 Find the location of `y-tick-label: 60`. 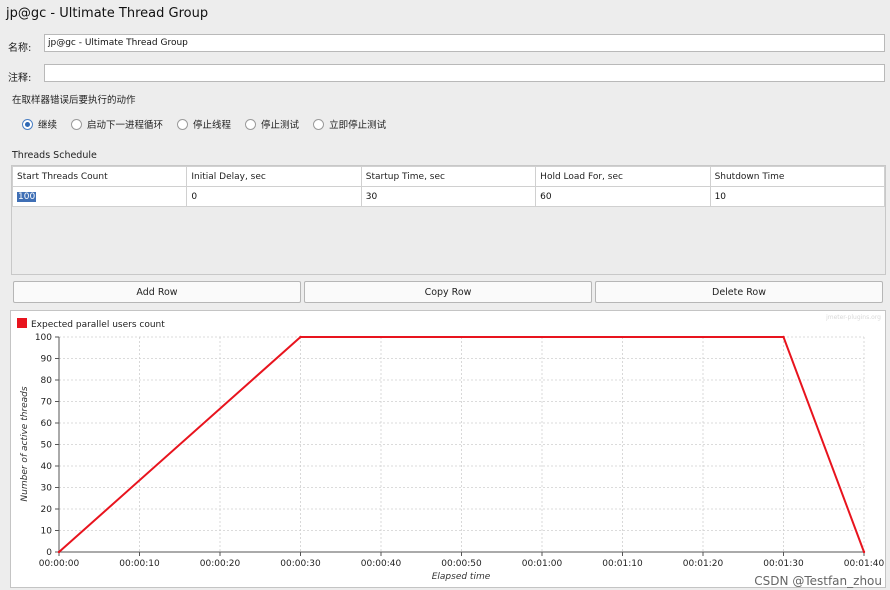

y-tick-label: 60 is located at coordinates (47, 424).